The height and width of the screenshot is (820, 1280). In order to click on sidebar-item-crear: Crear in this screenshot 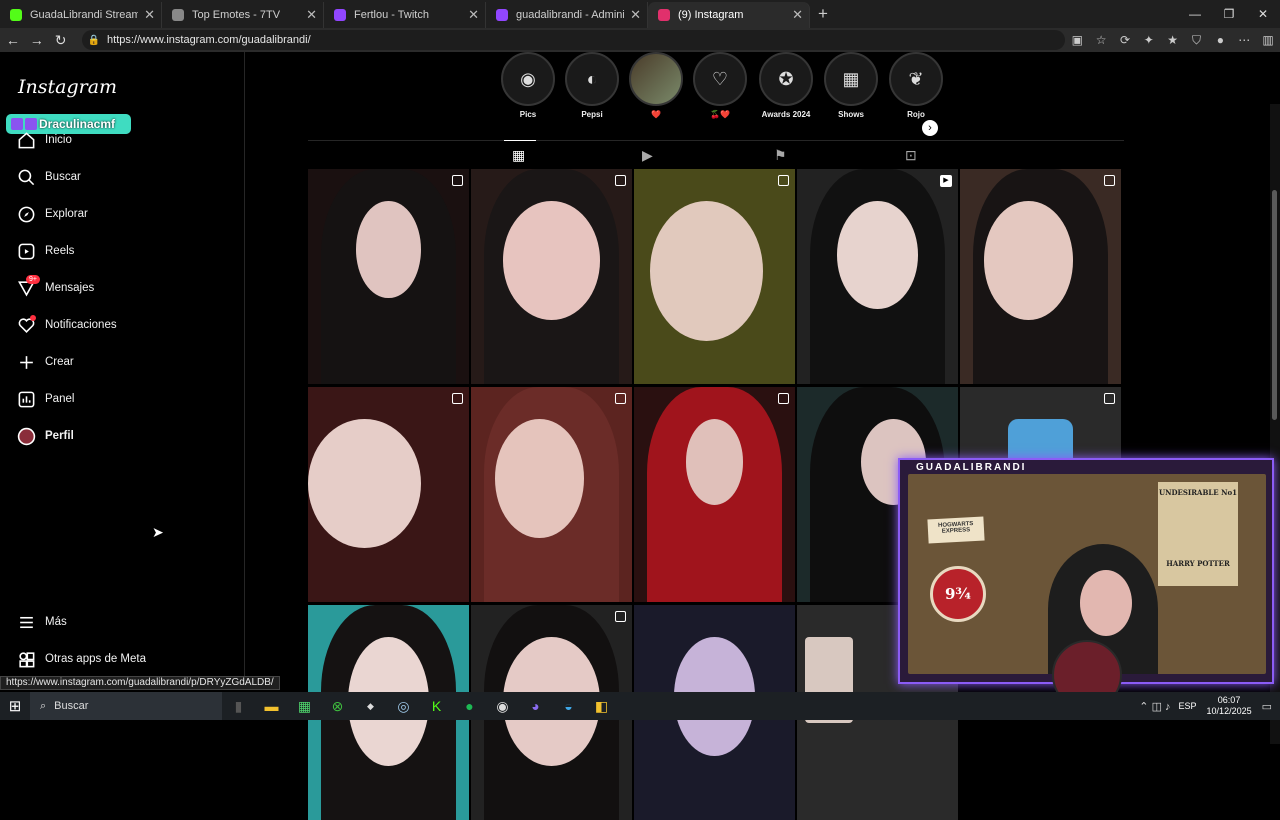, I will do `click(44, 362)`.